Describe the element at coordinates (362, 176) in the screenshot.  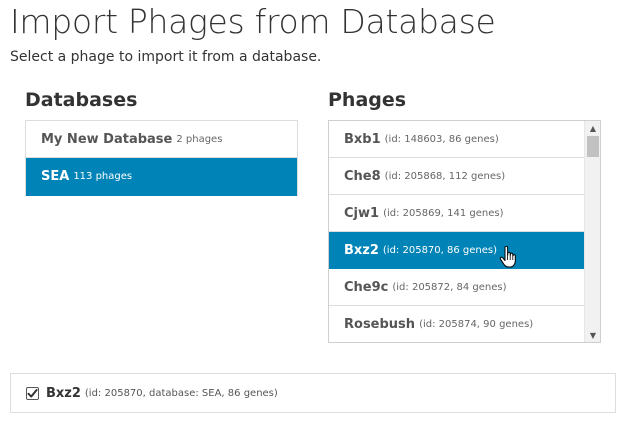
I see `phage-item-name: Che8` at that location.